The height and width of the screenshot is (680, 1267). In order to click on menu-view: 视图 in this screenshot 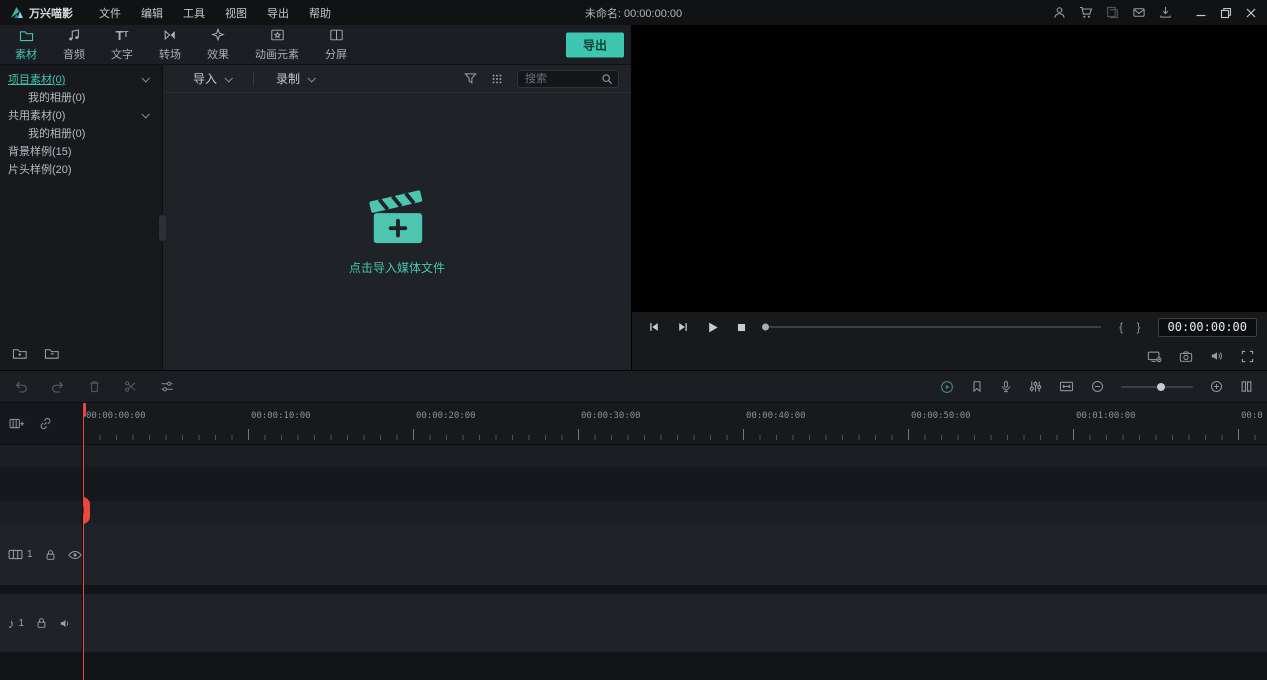, I will do `click(236, 13)`.